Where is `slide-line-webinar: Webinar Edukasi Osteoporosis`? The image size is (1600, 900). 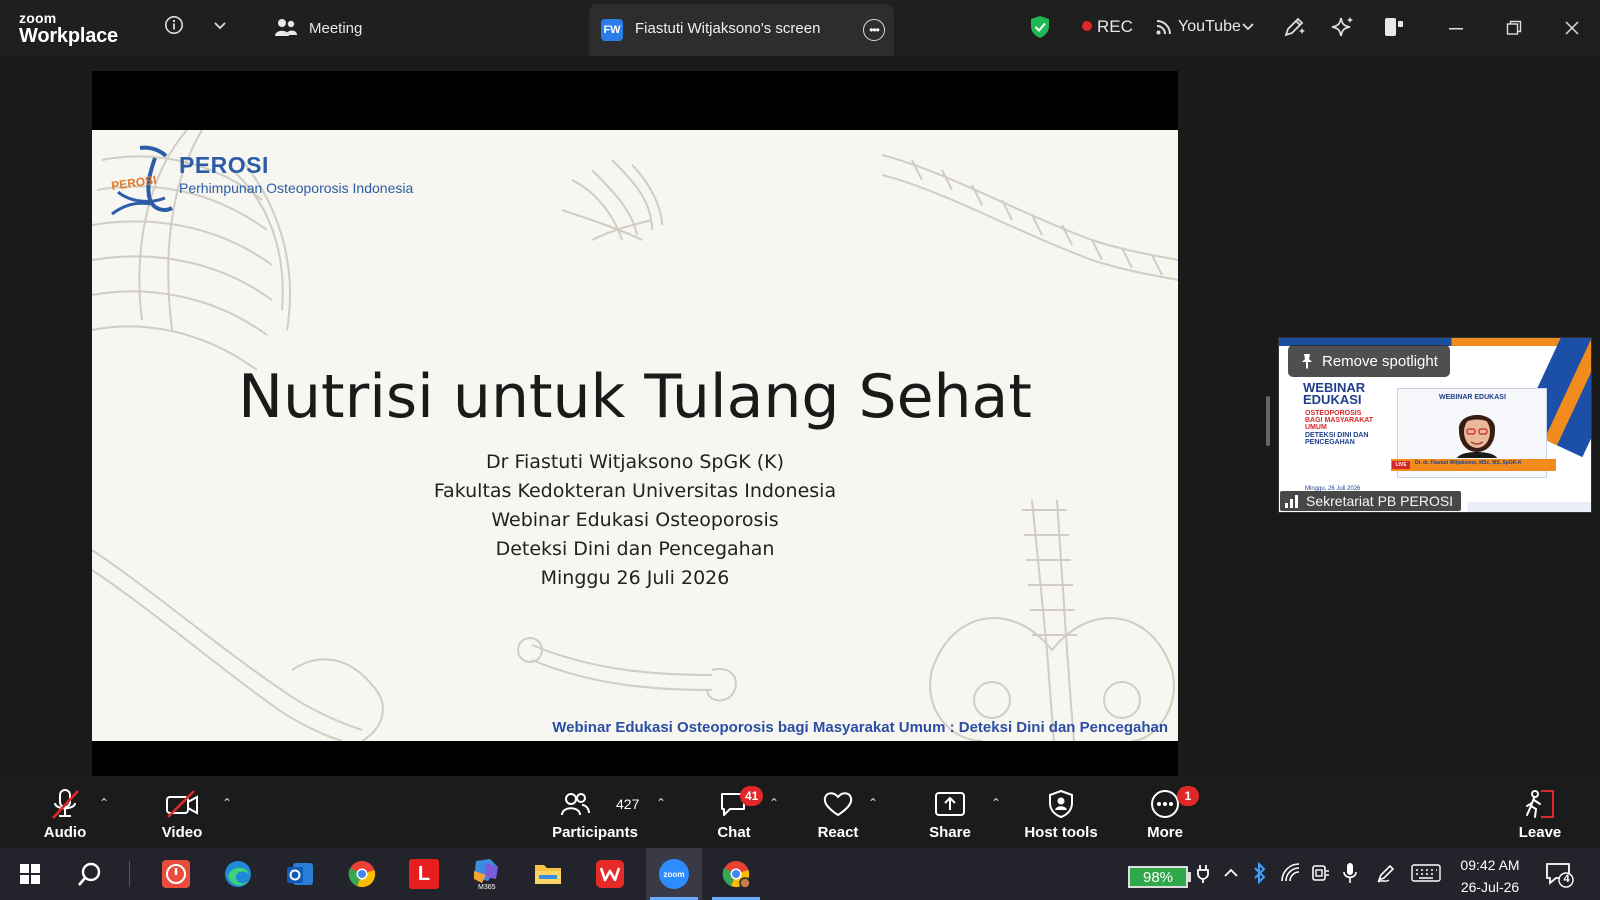
slide-line-webinar: Webinar Edukasi Osteoporosis is located at coordinates (635, 520).